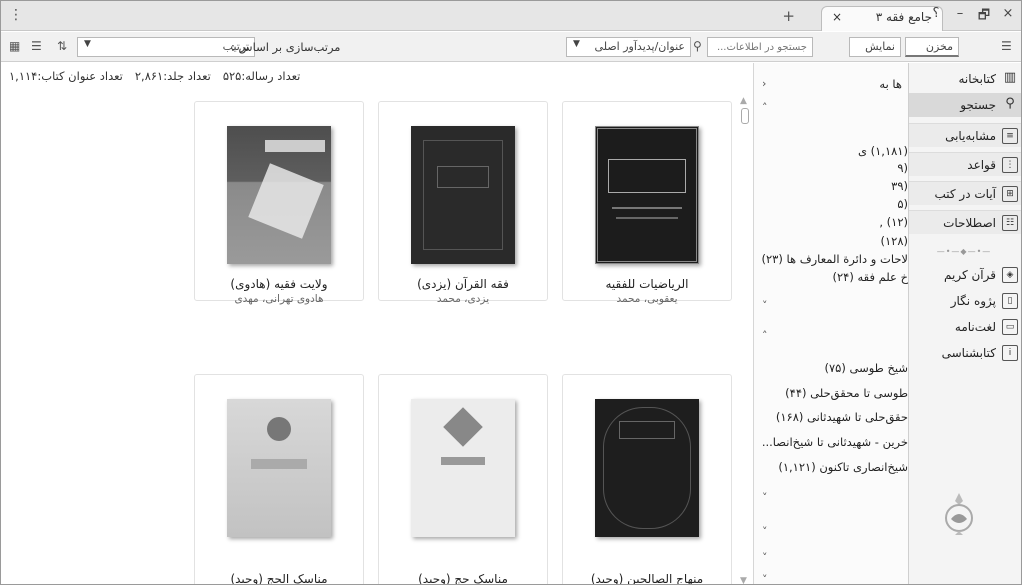  I want to click on sidebar-item-rules: ⋮ قواعد, so click(965, 164).